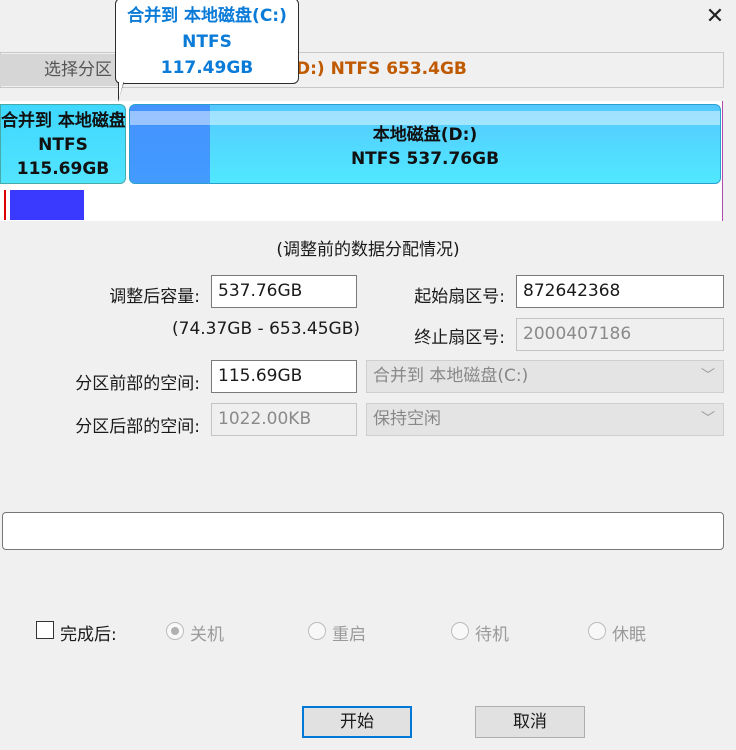 This screenshot has height=750, width=736. I want to click on front-space-select: 合并到 本地磁盘(C:) ﹀, so click(545, 376).